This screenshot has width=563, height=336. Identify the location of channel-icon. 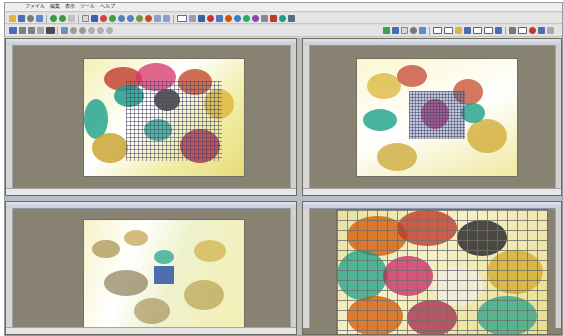
(237, 18).